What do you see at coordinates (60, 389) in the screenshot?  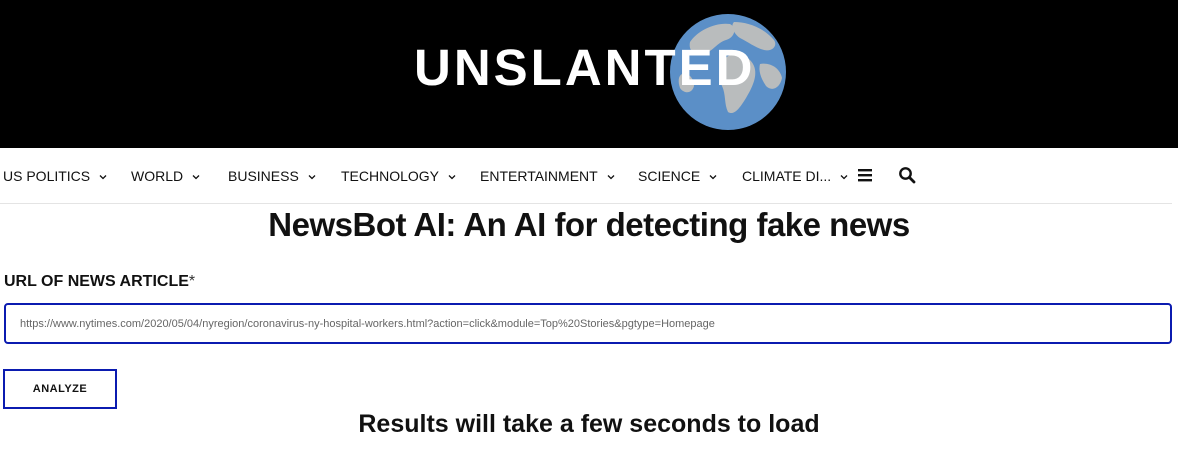 I see `analyze-button: ANALYZE` at bounding box center [60, 389].